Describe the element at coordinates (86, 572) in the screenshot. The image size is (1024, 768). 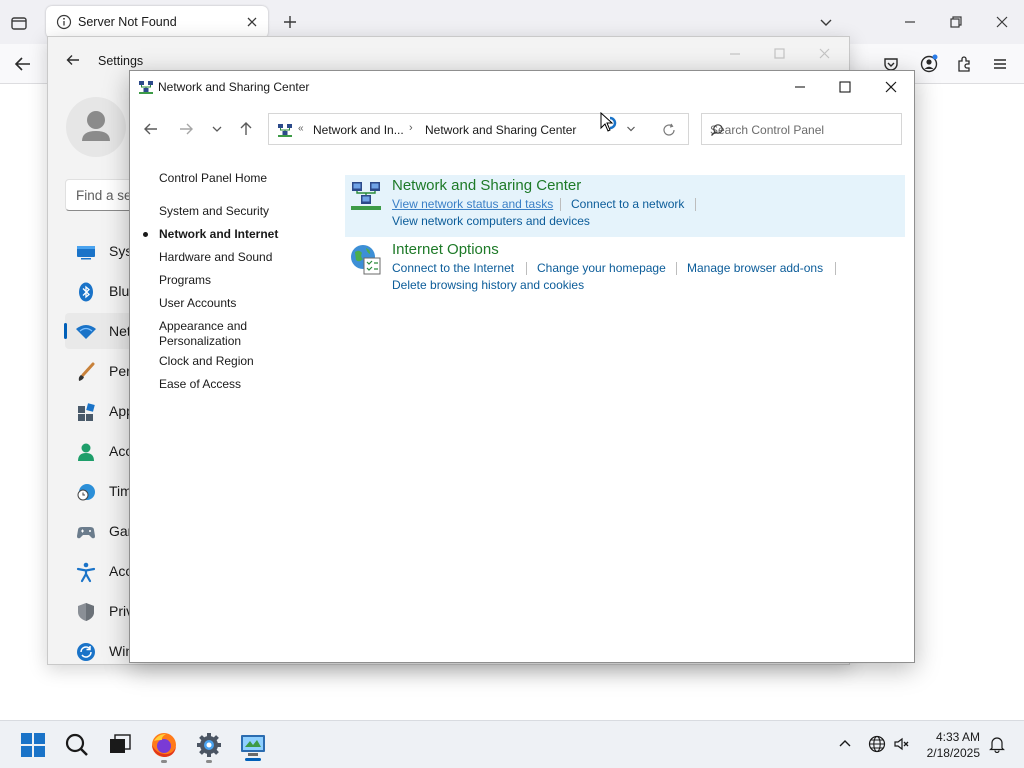
I see `accessibility-icon` at that location.